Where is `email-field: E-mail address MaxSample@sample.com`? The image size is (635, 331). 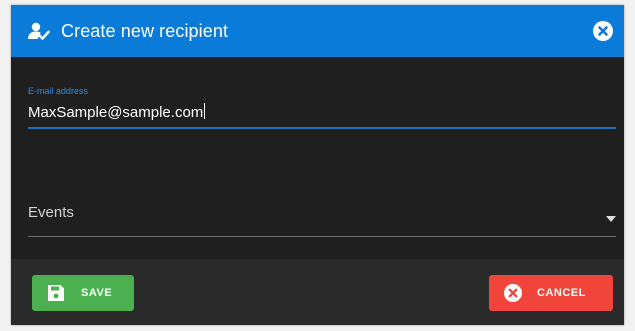
email-field: E-mail address MaxSample@sample.com is located at coordinates (322, 108).